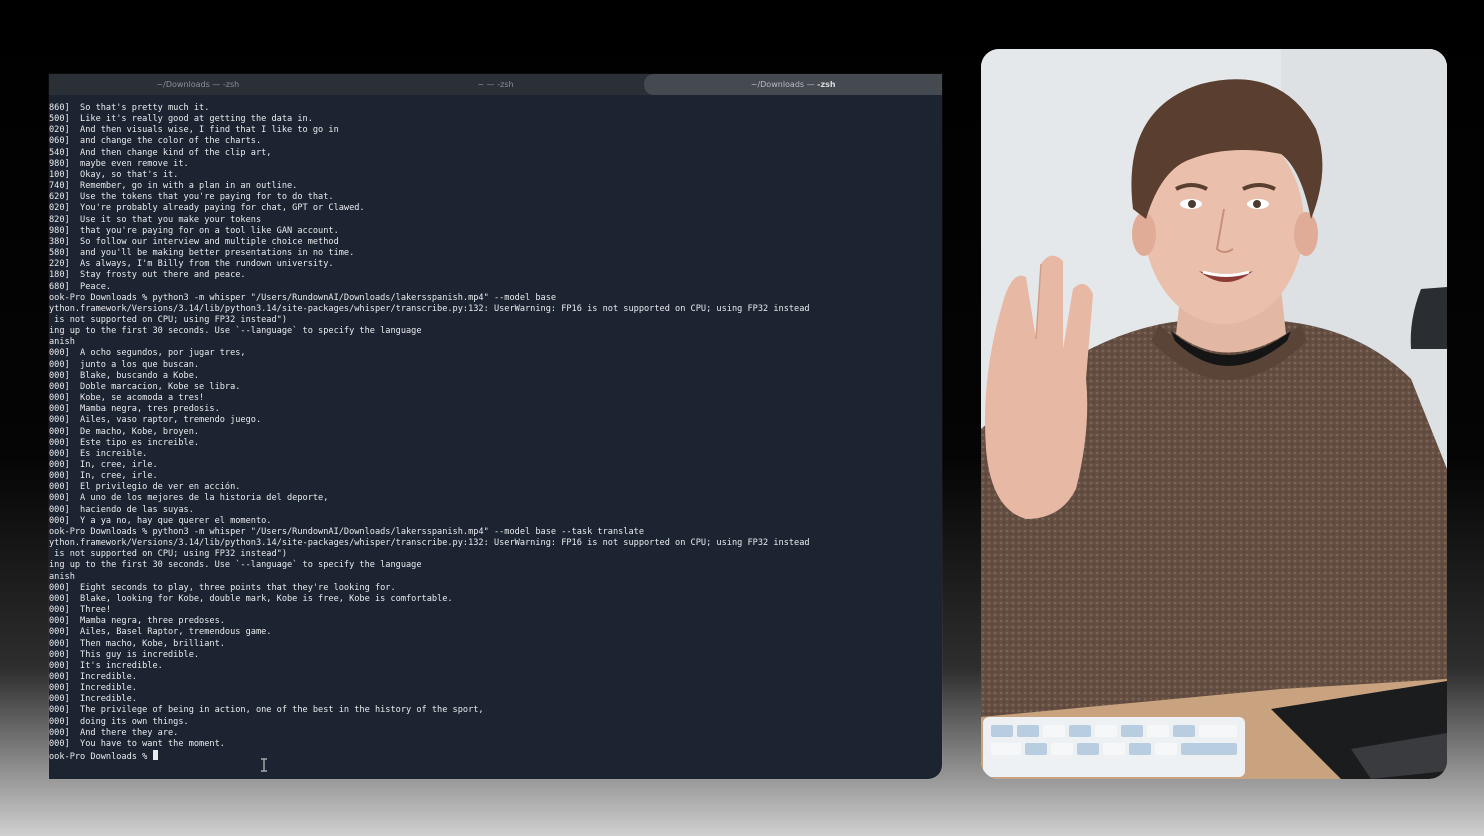 This screenshot has width=1484, height=836. What do you see at coordinates (114, 732) in the screenshot?
I see `terminal-line: 000] And there they are.` at bounding box center [114, 732].